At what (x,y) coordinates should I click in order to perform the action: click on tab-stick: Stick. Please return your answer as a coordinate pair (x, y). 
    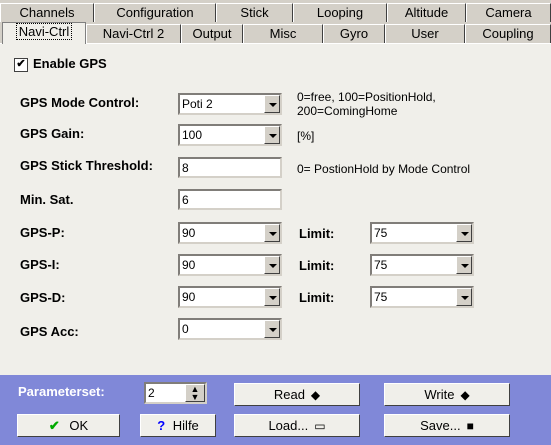
    Looking at the image, I should click on (254, 12).